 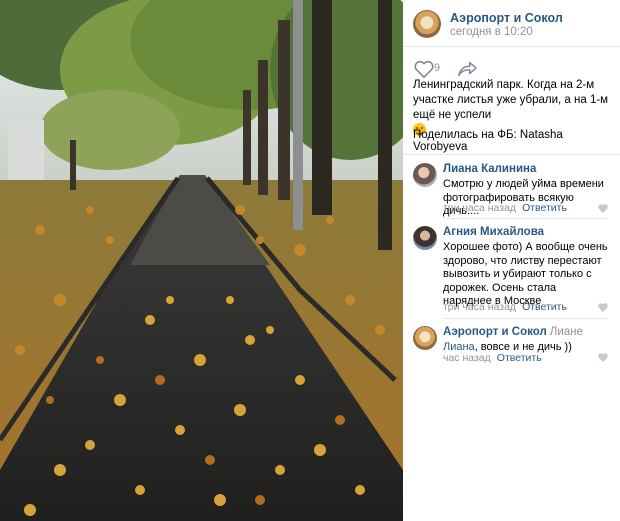 I want to click on group-name-link: Аэропорт и Сокол, so click(x=506, y=18).